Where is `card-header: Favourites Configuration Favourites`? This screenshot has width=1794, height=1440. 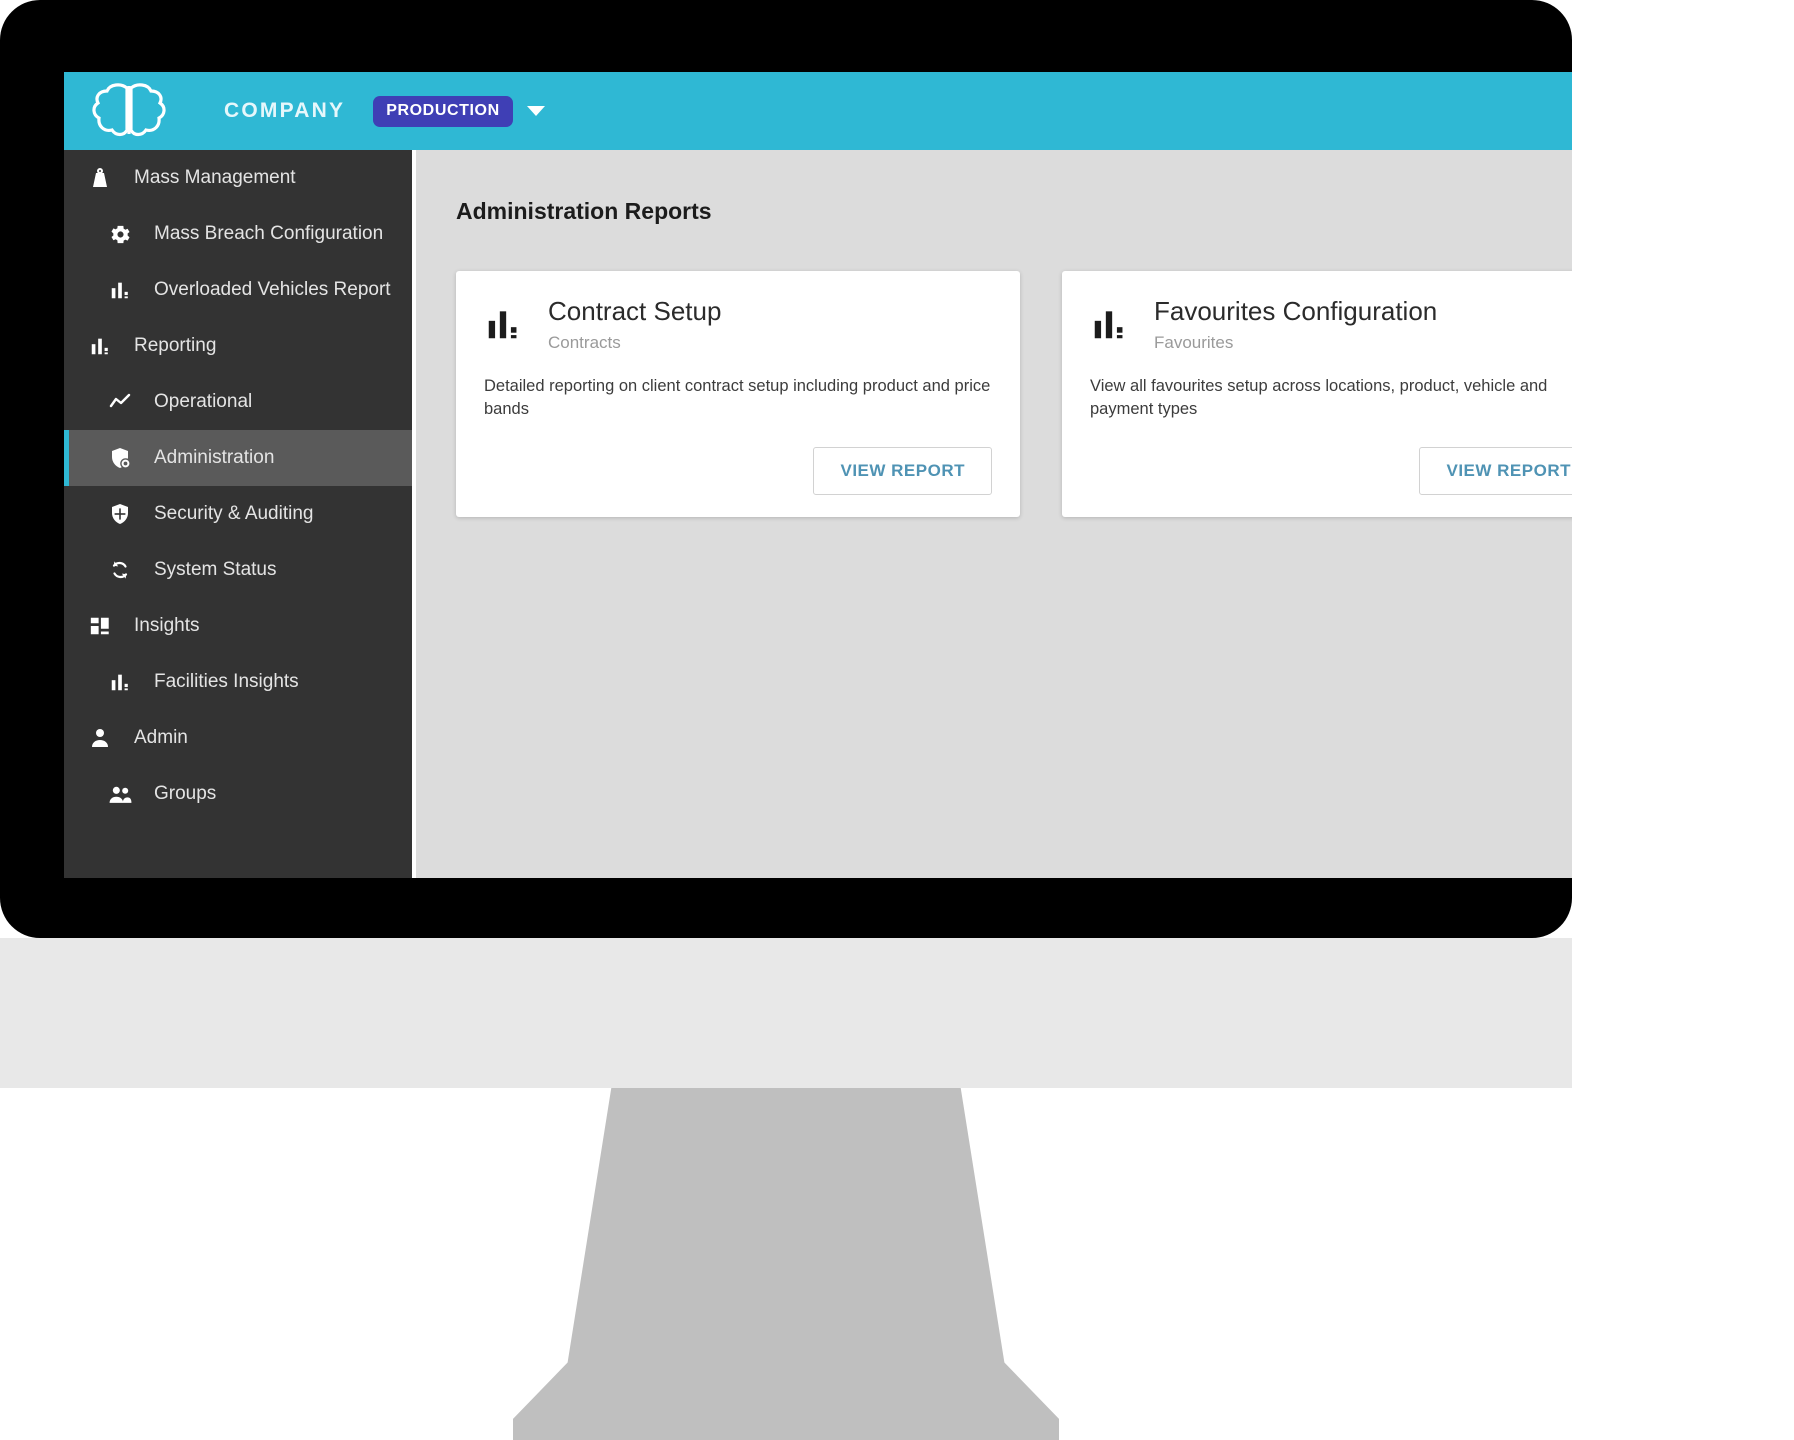
card-header: Favourites Configuration Favourites is located at coordinates (1331, 324).